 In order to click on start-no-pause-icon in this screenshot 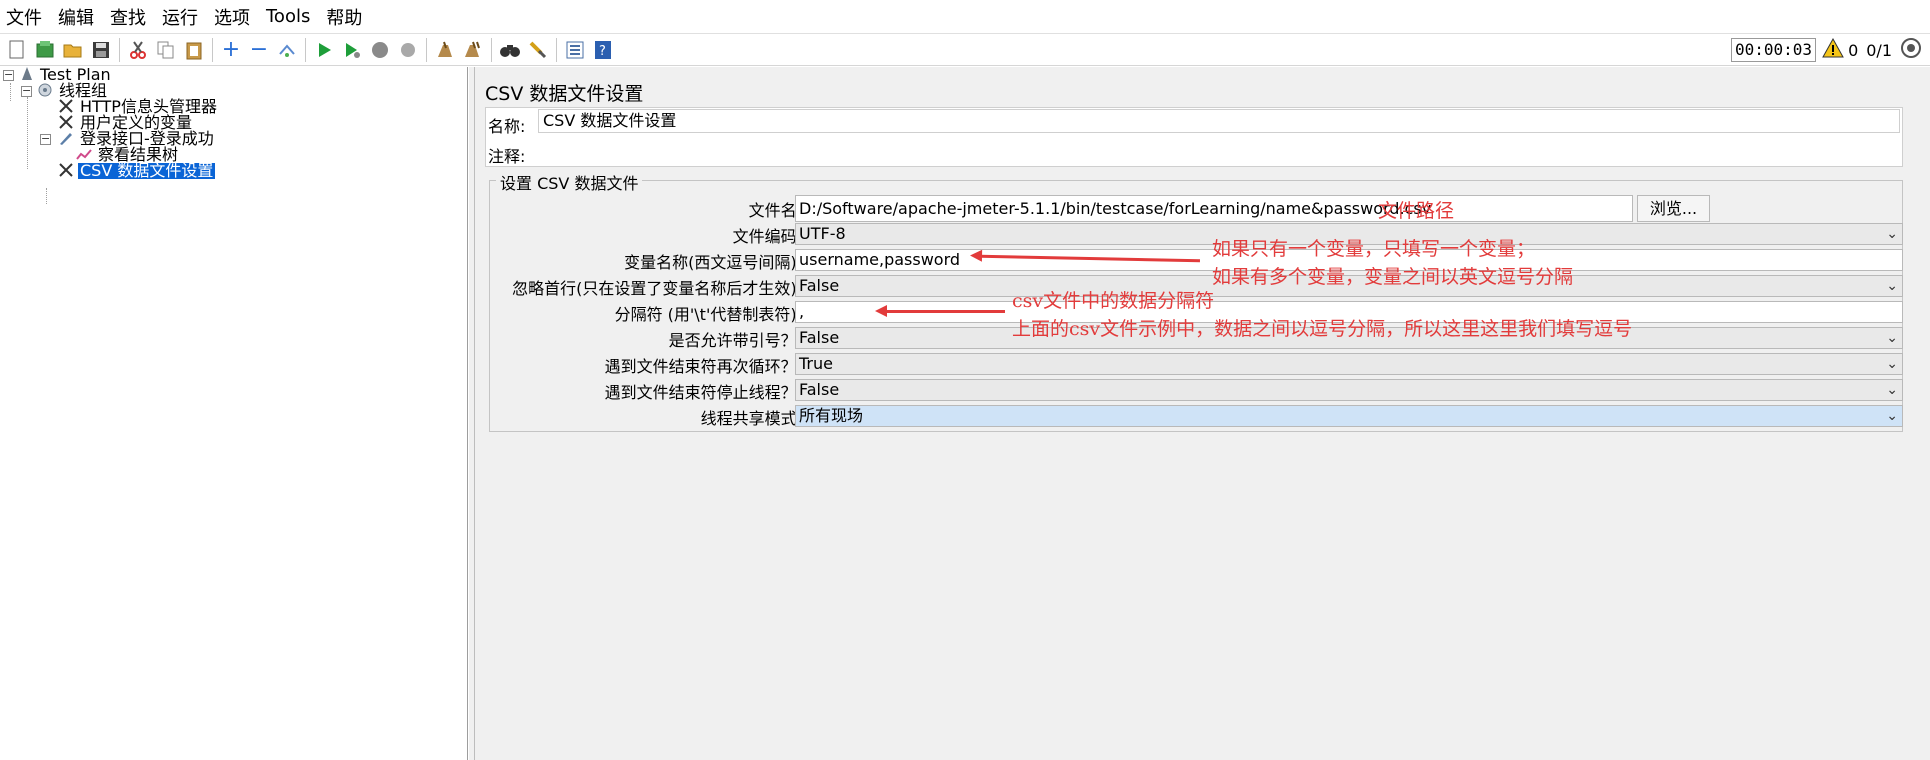, I will do `click(352, 50)`.